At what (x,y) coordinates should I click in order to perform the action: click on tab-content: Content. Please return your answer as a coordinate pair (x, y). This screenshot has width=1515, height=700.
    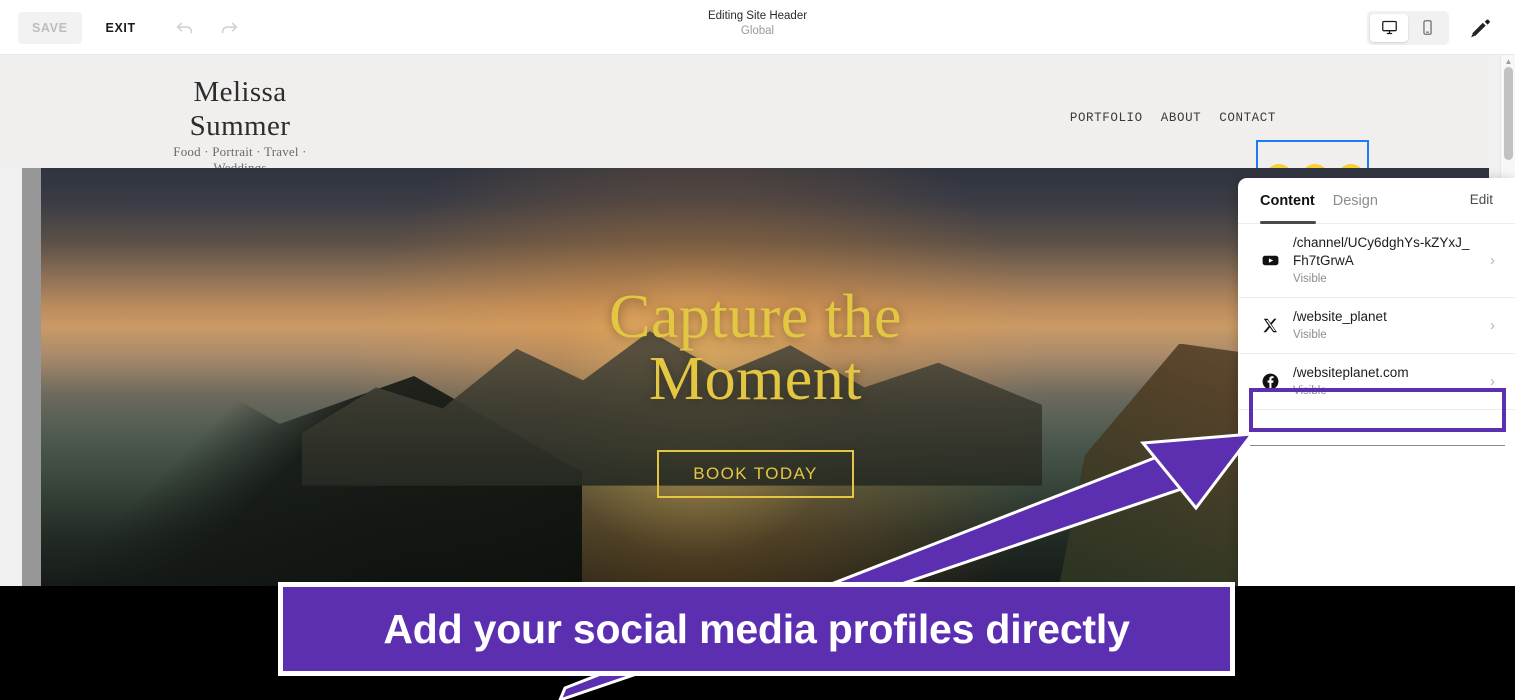
    Looking at the image, I should click on (1287, 201).